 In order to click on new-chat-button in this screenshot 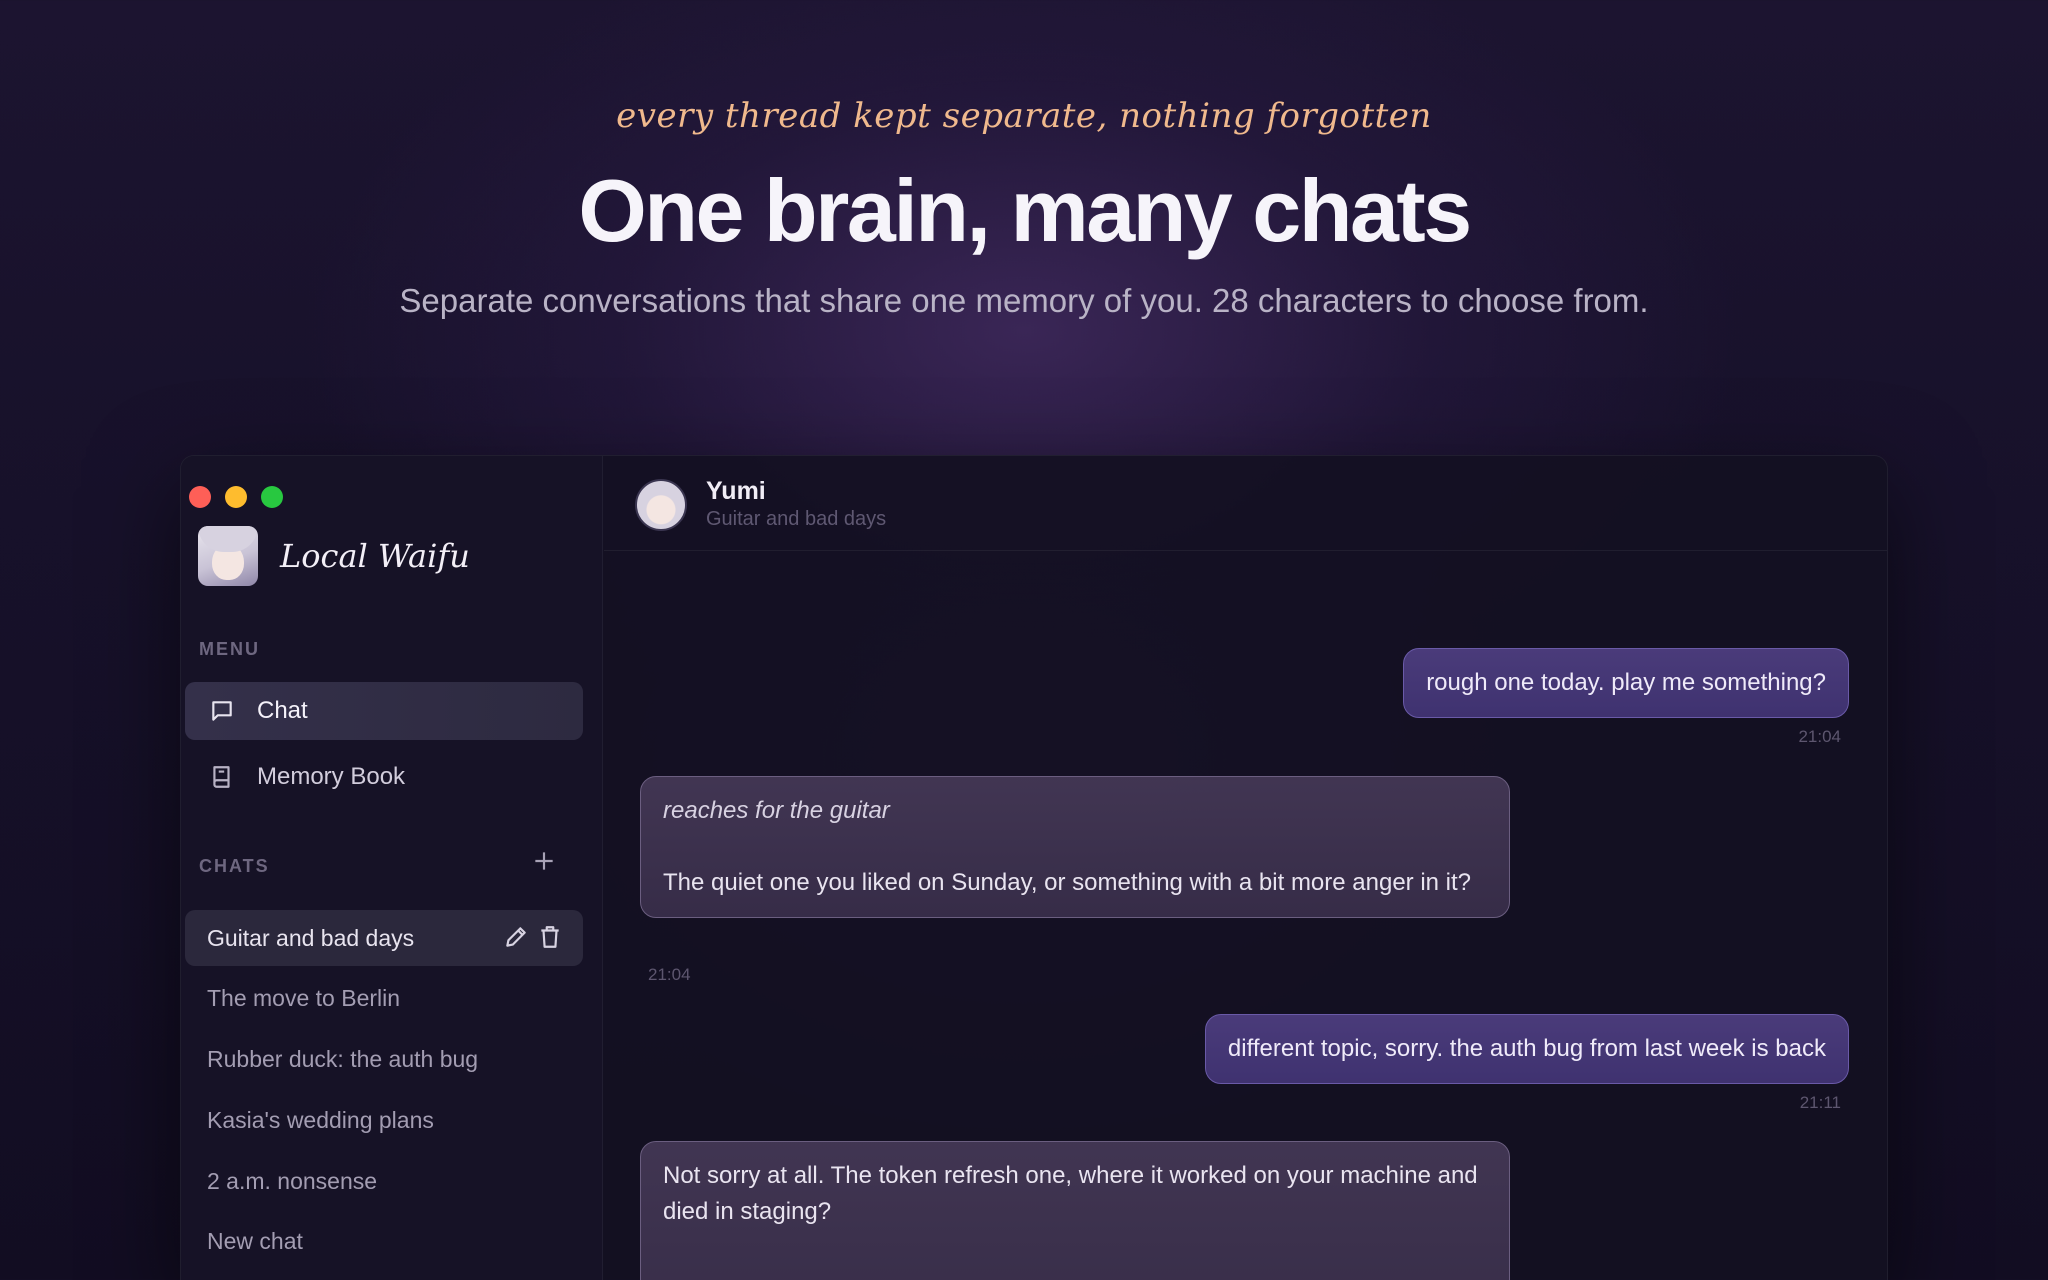, I will do `click(544, 863)`.